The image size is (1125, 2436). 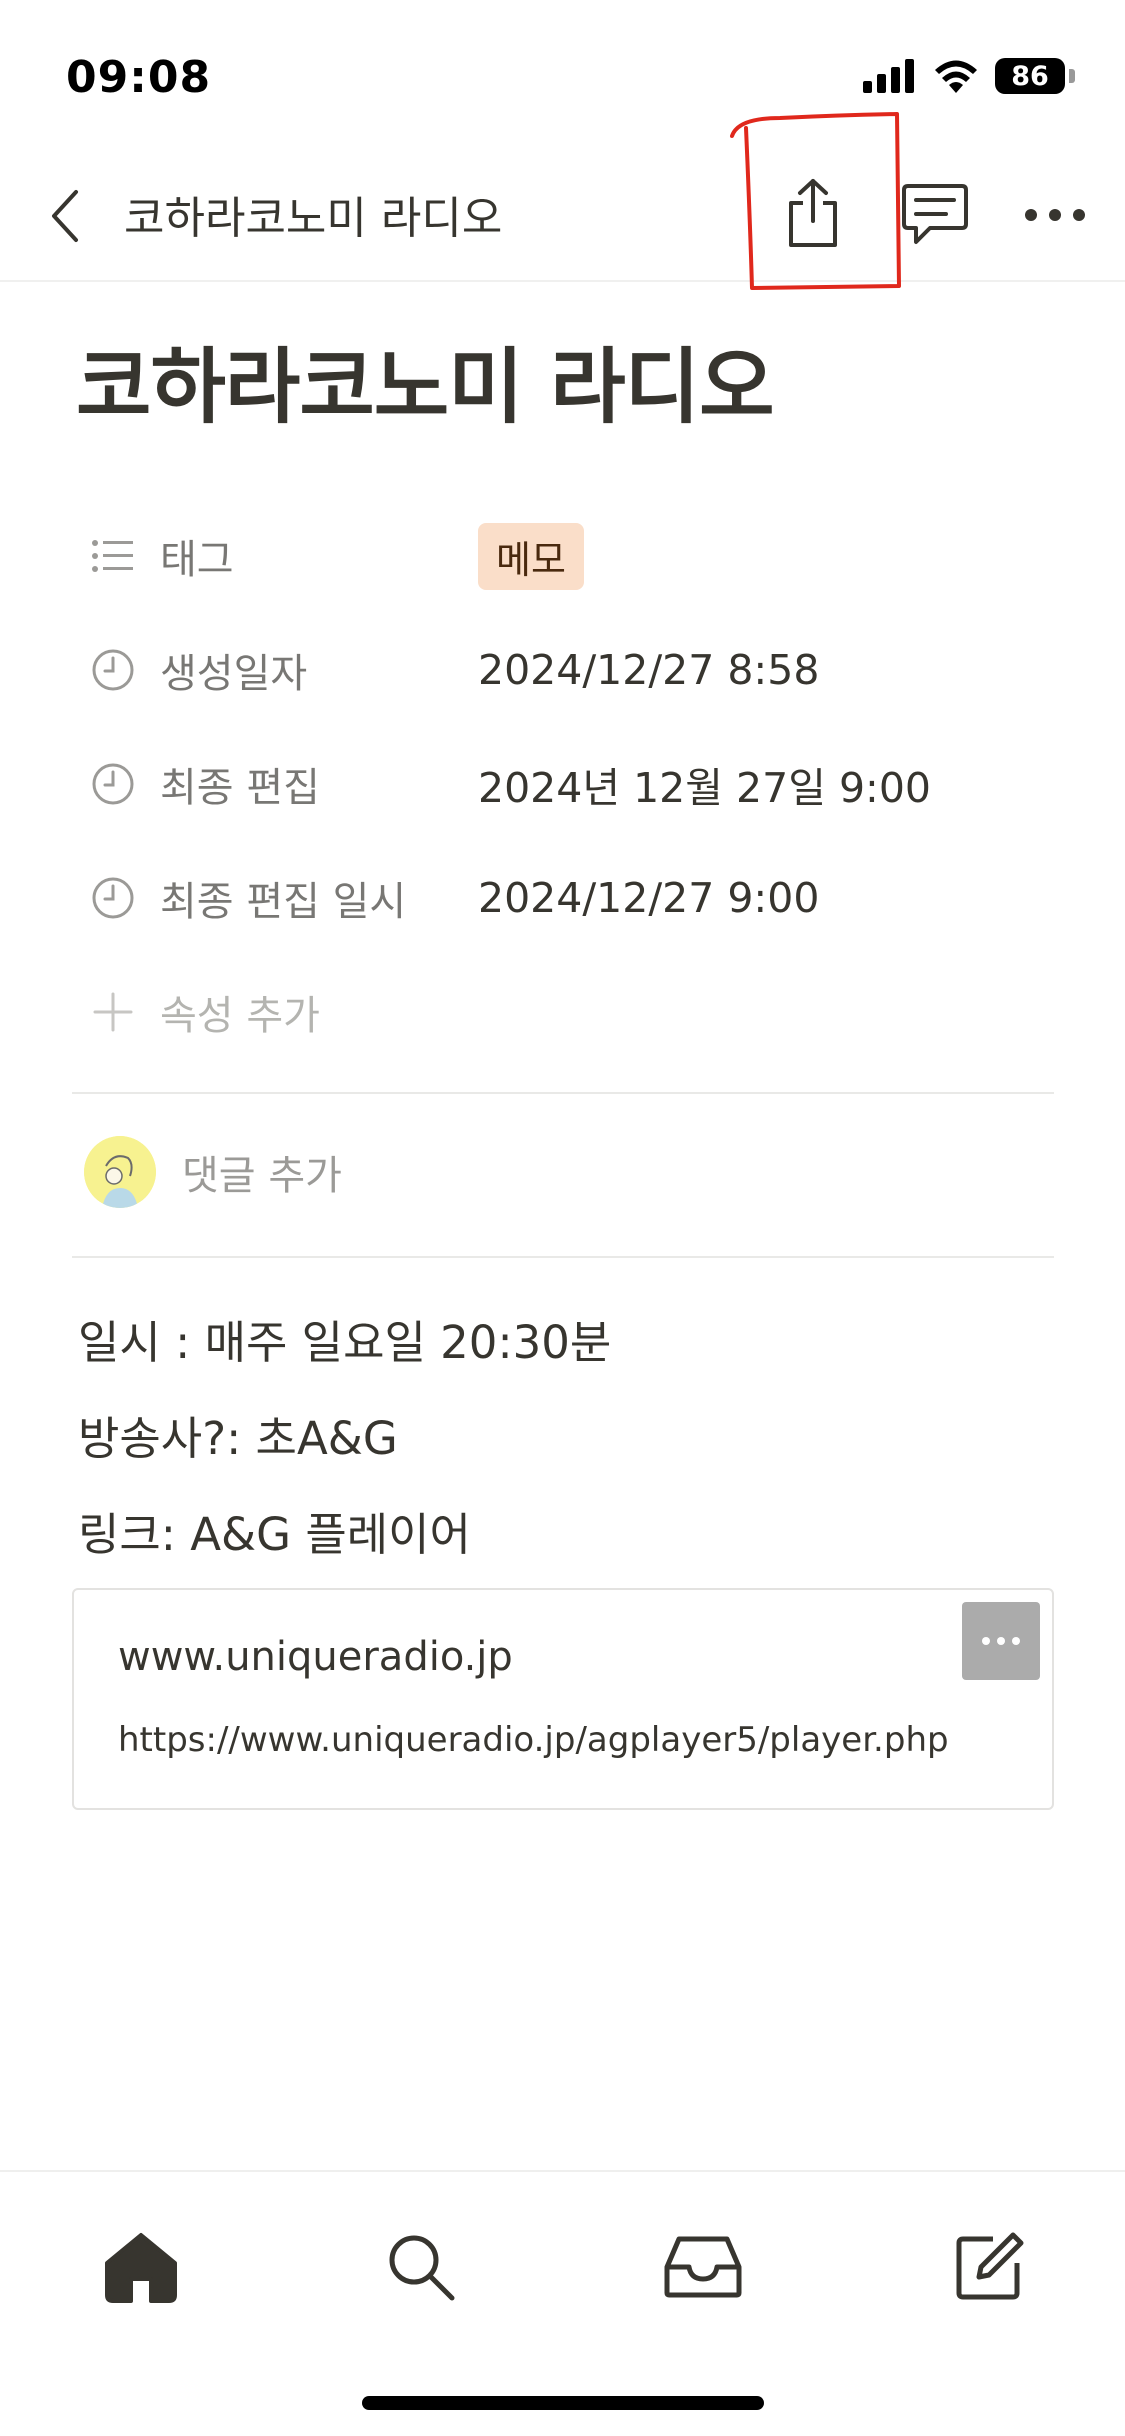 I want to click on chevron-left-icon, so click(x=65, y=216).